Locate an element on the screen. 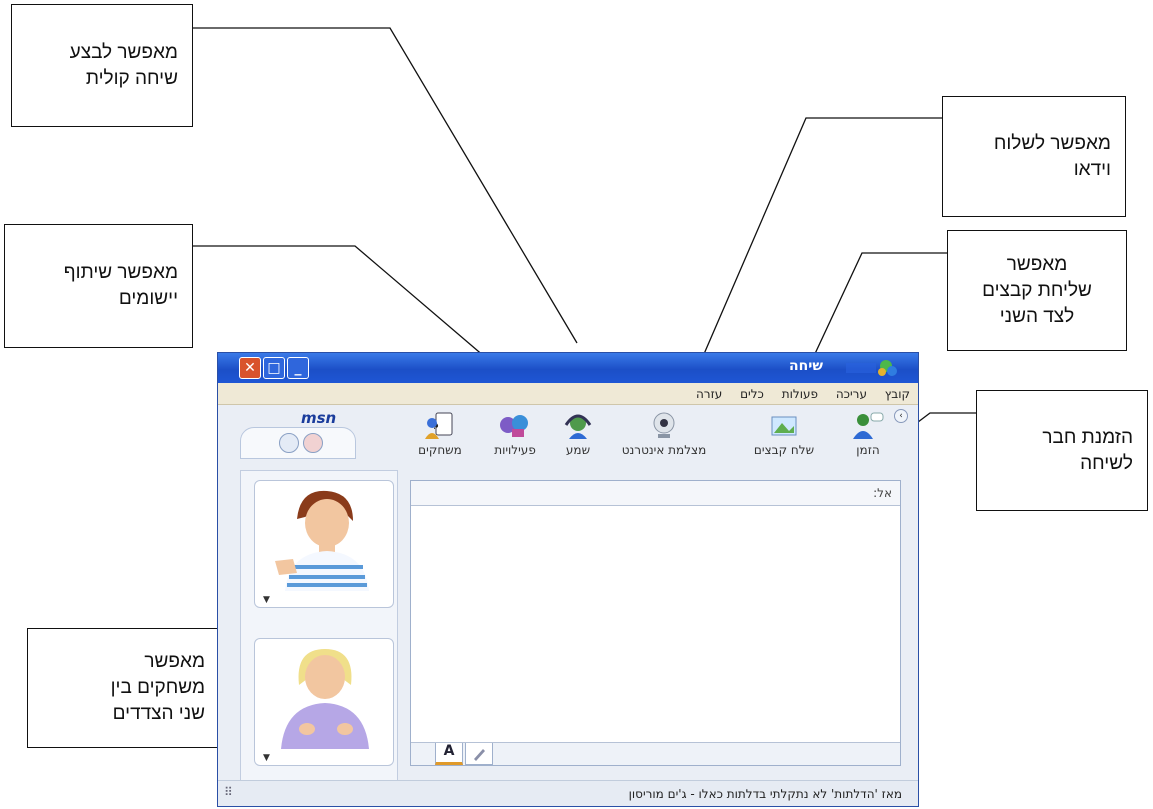 Image resolution: width=1153 pixels, height=809 pixels. menu-file: קובץ is located at coordinates (897, 394).